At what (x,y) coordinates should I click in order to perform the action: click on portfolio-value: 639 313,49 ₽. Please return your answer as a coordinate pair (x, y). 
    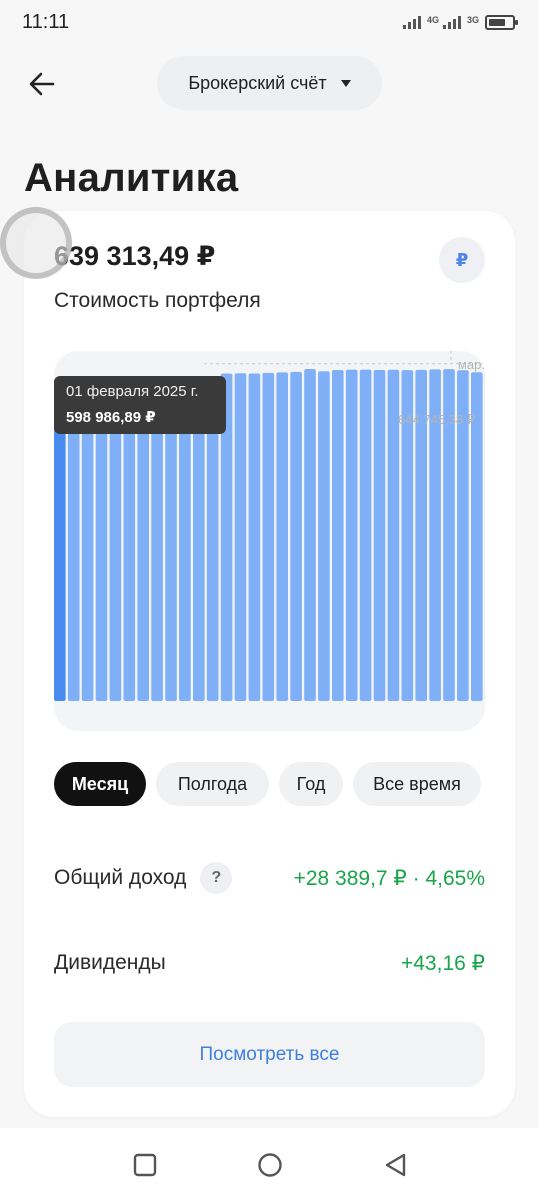
    Looking at the image, I should click on (135, 256).